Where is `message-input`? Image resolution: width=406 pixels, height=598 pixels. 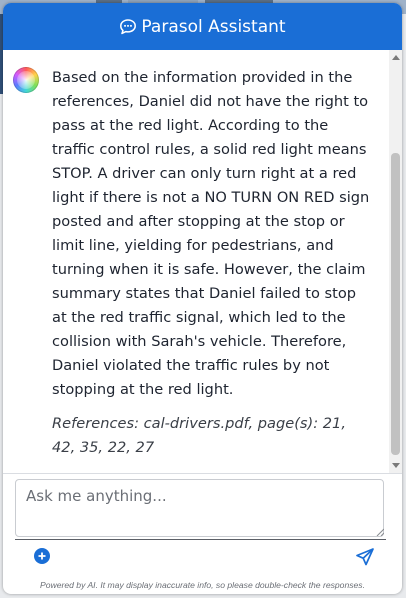 message-input is located at coordinates (199, 508).